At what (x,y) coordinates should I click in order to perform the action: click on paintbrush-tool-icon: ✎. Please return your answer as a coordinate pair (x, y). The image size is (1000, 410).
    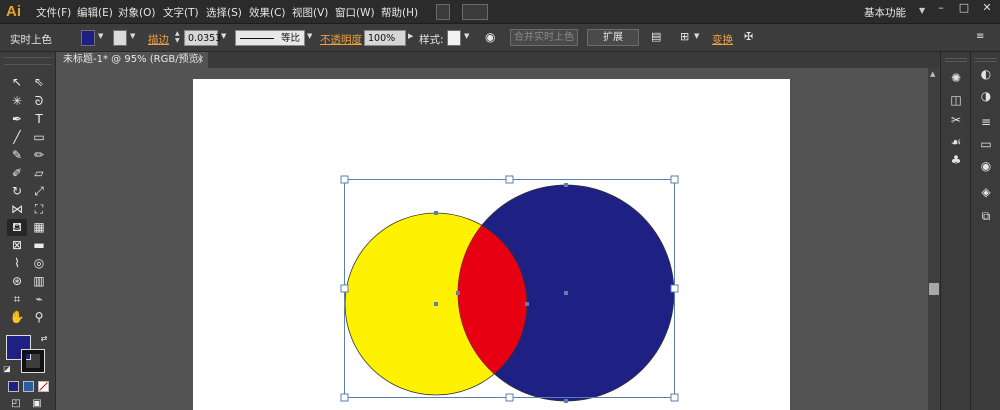
    Looking at the image, I should click on (17, 155).